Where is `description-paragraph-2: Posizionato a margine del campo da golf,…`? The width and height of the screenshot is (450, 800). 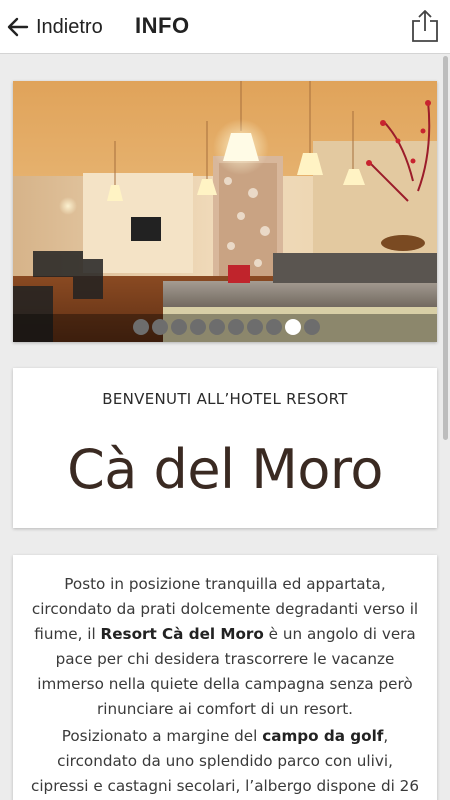 description-paragraph-2: Posizionato a margine del campo da golf,… is located at coordinates (225, 761).